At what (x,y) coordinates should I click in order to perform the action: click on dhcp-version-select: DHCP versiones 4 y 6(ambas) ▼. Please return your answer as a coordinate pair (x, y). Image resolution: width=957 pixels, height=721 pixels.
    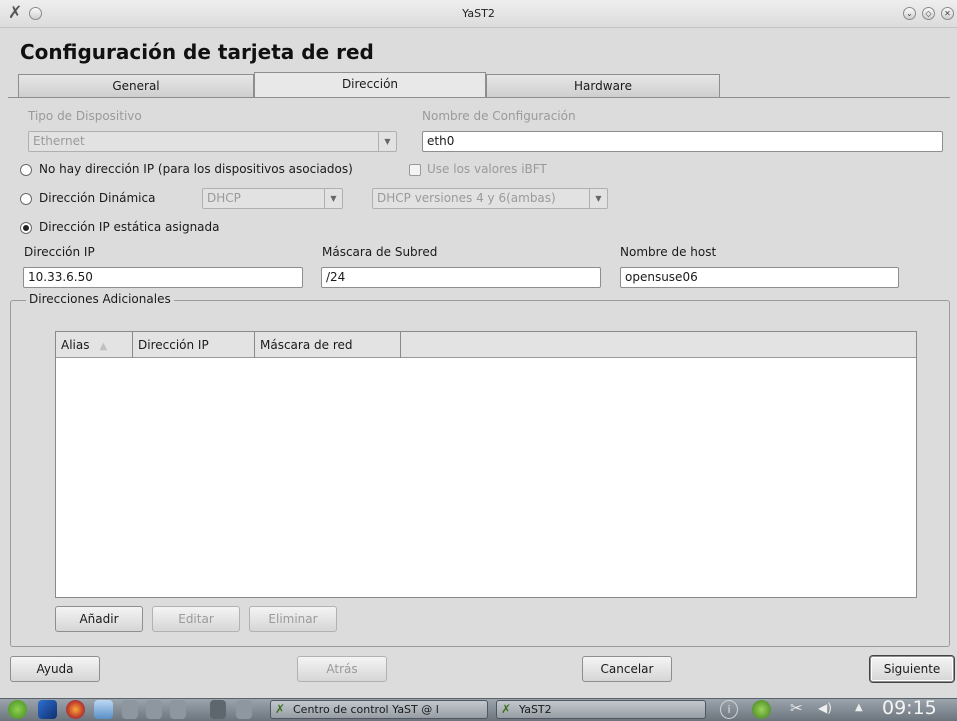
    Looking at the image, I should click on (490, 198).